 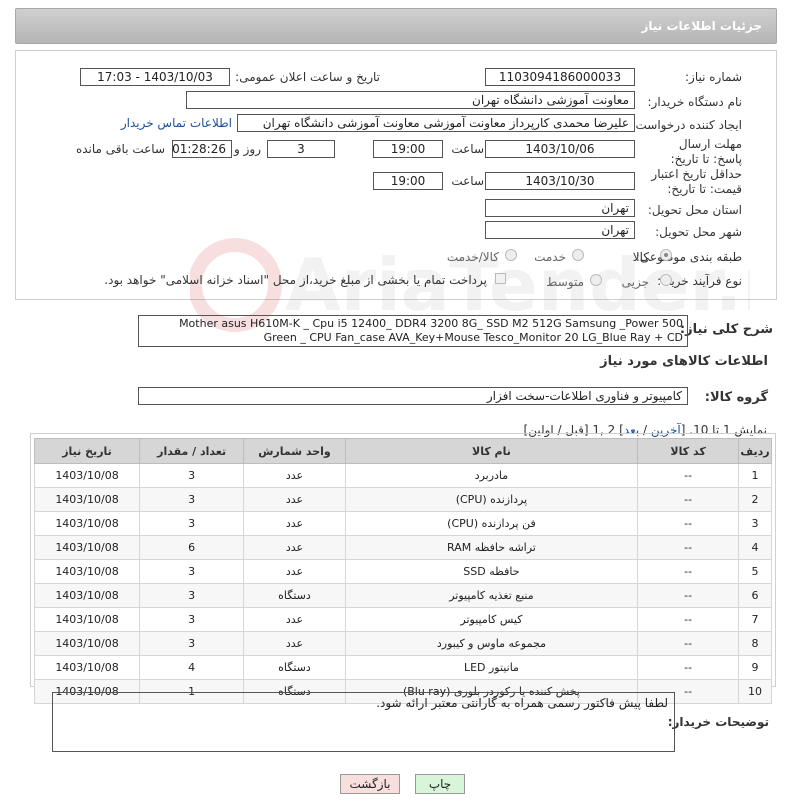 I want to click on col-date-header: تاریخ نیاز, so click(x=87, y=451).